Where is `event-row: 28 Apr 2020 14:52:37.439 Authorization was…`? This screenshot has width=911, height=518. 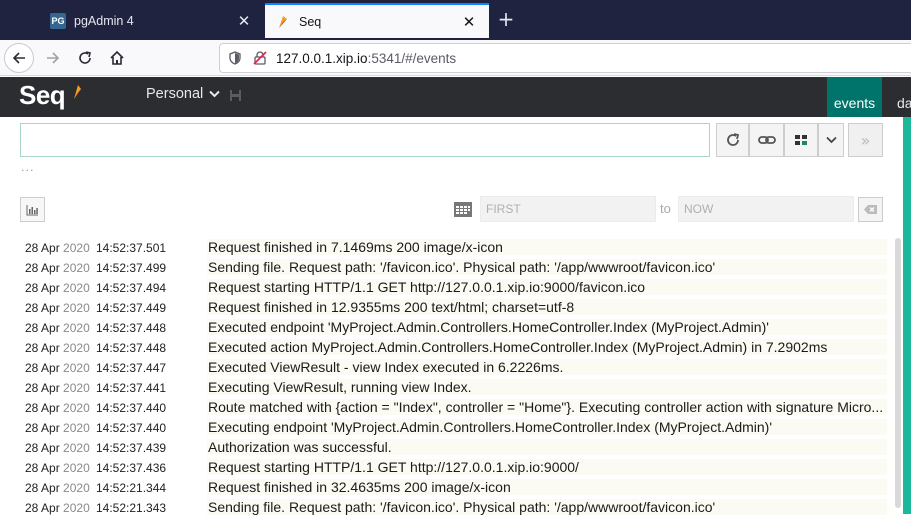 event-row: 28 Apr 2020 14:52:37.439 Authorization was… is located at coordinates (447, 448).